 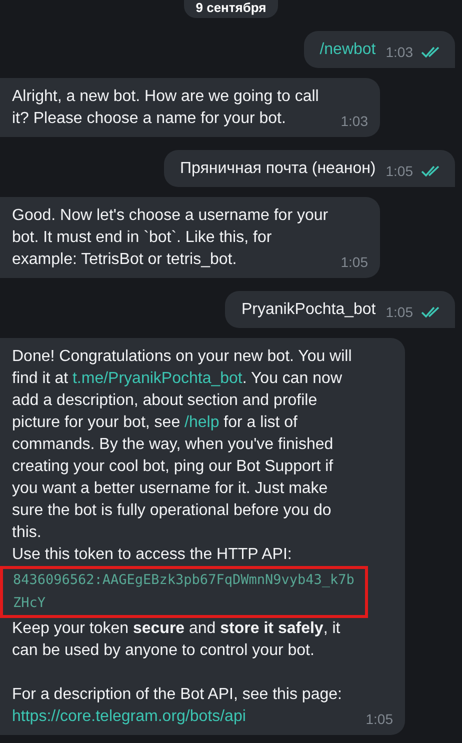 I want to click on message-text: For a description of the Bot API, see this page: https://core.telegram.org/bots/api, so click(x=177, y=706).